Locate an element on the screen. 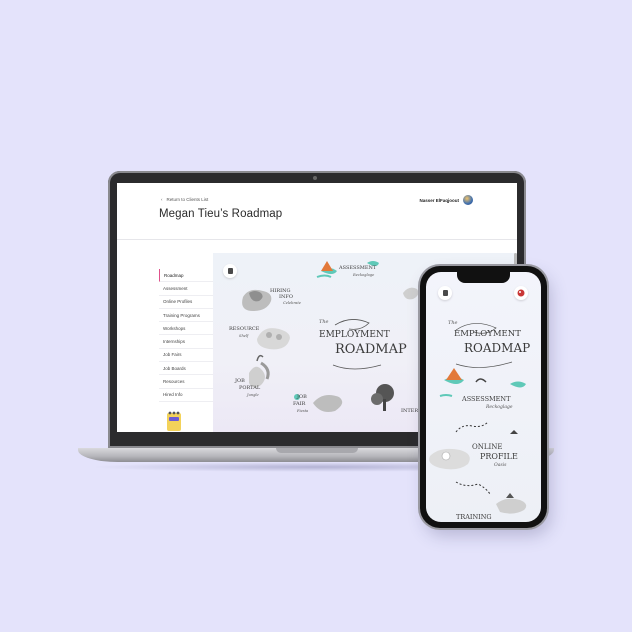  title-flourish-top is located at coordinates (352, 324).